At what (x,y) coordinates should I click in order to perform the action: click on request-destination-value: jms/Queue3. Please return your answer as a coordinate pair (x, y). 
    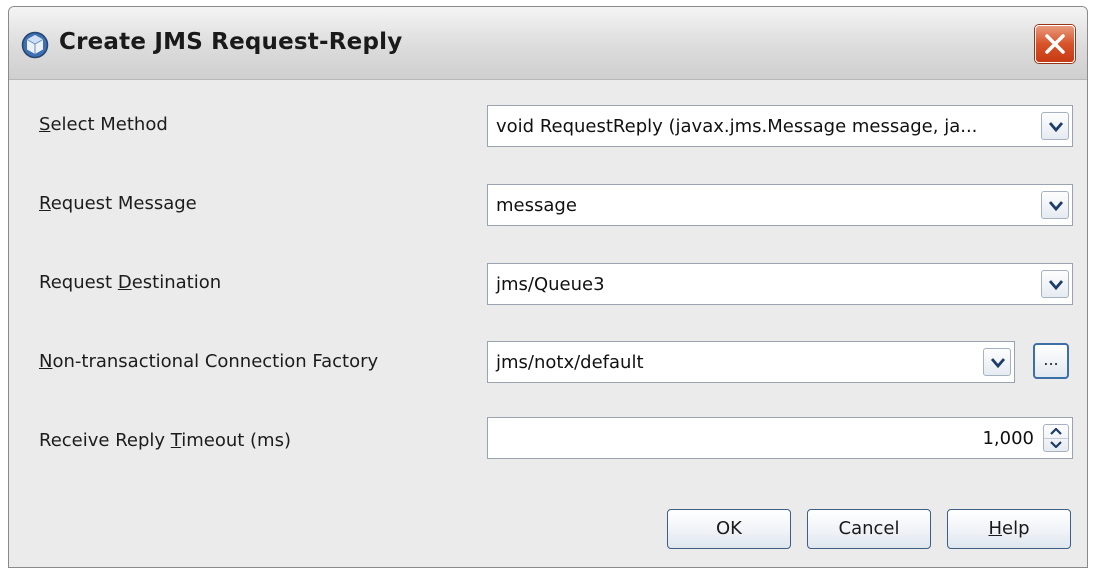
    Looking at the image, I should click on (550, 284).